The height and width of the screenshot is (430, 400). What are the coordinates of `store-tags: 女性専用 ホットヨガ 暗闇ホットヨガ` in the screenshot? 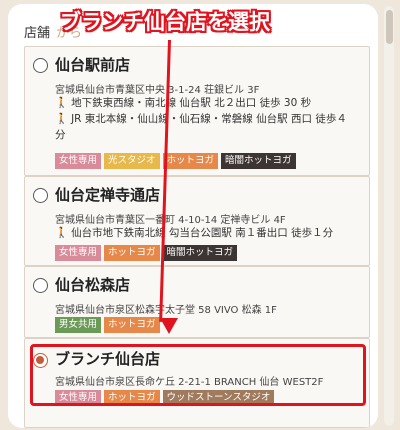 It's located at (146, 253).